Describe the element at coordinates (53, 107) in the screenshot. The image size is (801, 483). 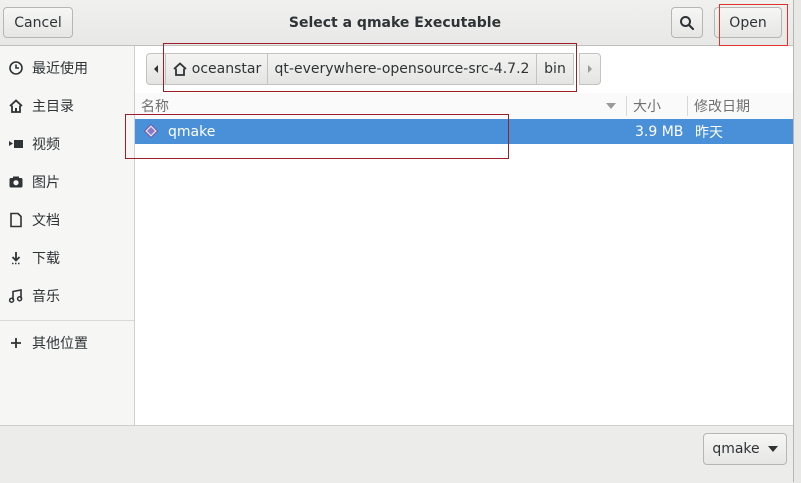
I see `sidebar-item-label: 主目录` at that location.